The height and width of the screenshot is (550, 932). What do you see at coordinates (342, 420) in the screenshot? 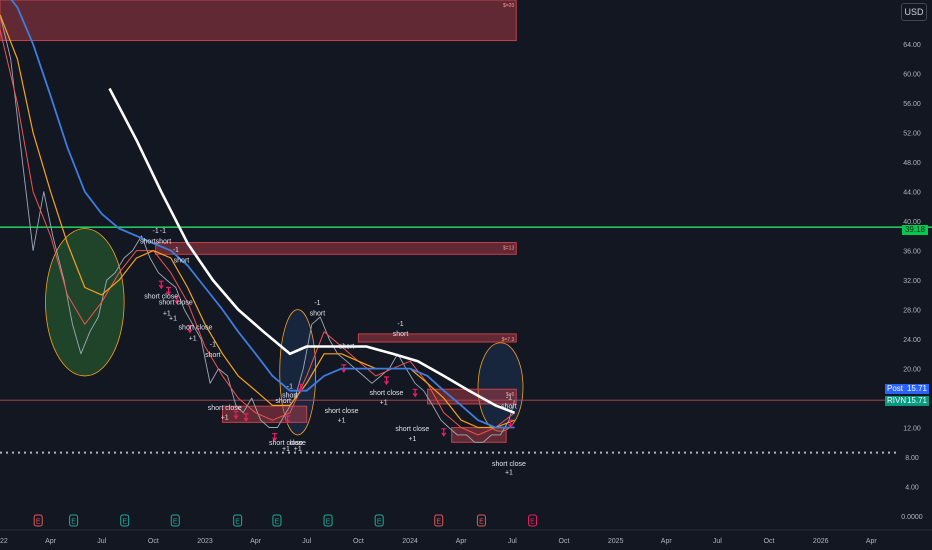
I see `trade-annotation-26: +1` at bounding box center [342, 420].